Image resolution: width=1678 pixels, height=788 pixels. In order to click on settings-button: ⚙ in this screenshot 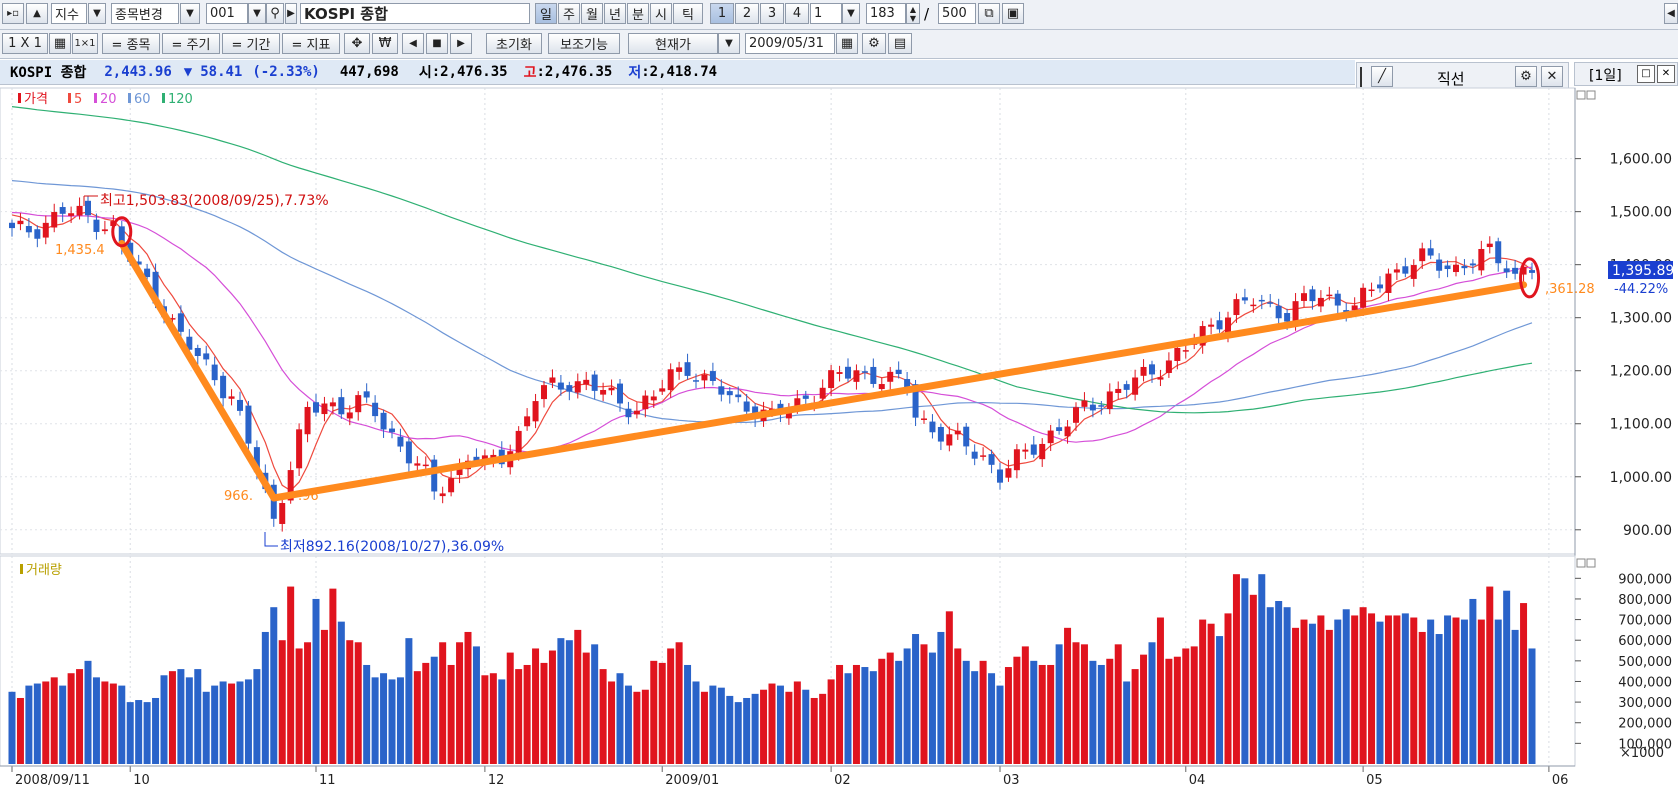, I will do `click(874, 43)`.